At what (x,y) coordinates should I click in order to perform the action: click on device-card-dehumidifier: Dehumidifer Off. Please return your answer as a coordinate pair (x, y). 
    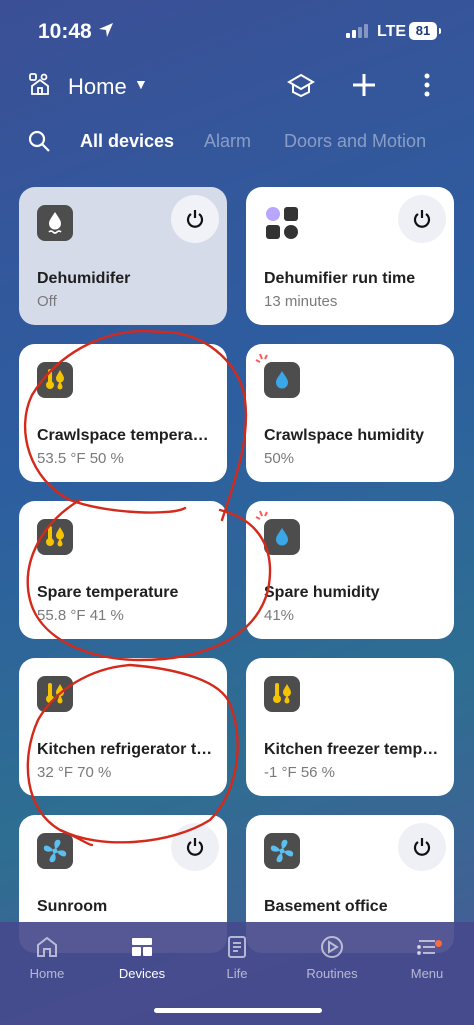
    Looking at the image, I should click on (123, 256).